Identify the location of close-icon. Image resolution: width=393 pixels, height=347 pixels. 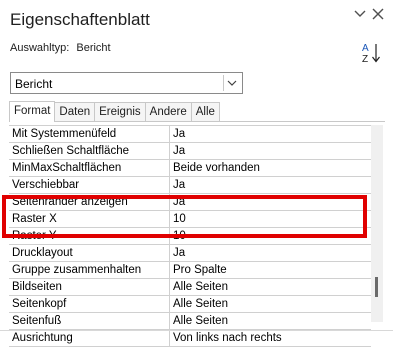
(378, 14).